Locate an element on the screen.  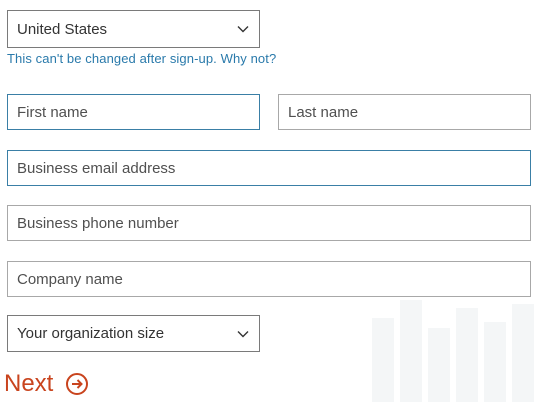
organization-size-value: Your organization size is located at coordinates (91, 333).